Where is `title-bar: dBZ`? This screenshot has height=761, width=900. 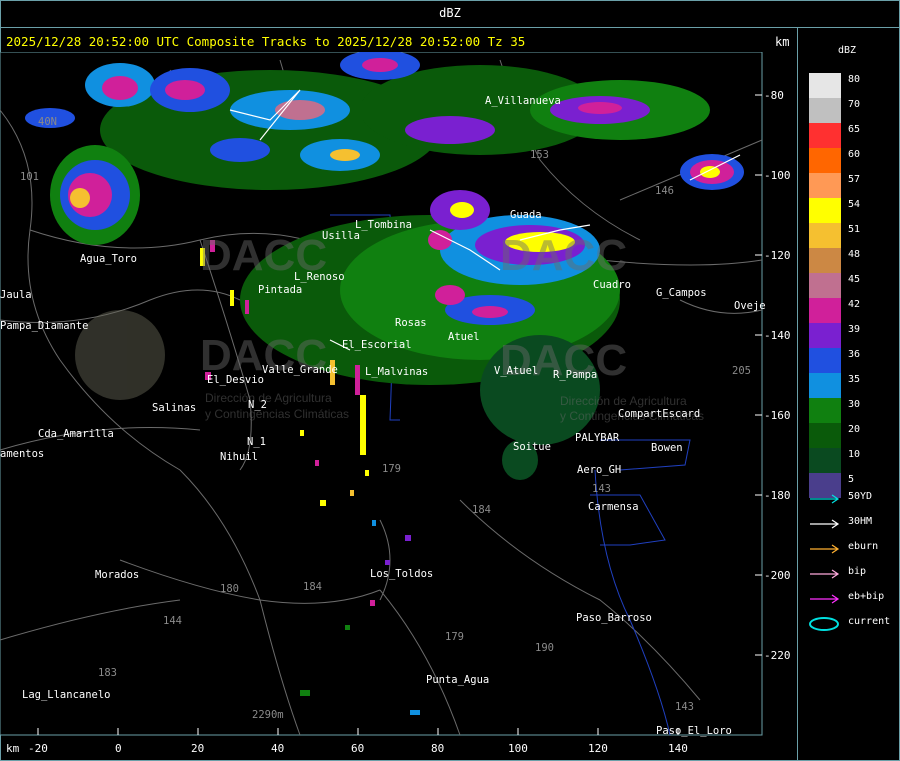
title-bar: dBZ is located at coordinates (450, 14).